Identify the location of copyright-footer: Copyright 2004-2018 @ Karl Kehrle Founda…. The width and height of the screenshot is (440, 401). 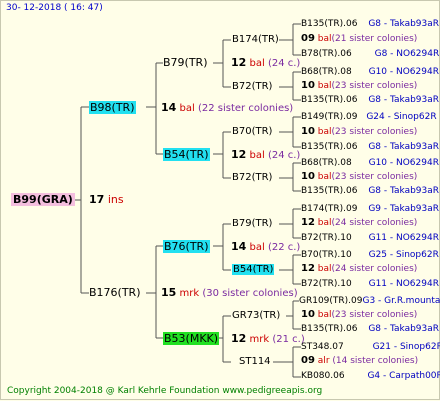
(165, 391).